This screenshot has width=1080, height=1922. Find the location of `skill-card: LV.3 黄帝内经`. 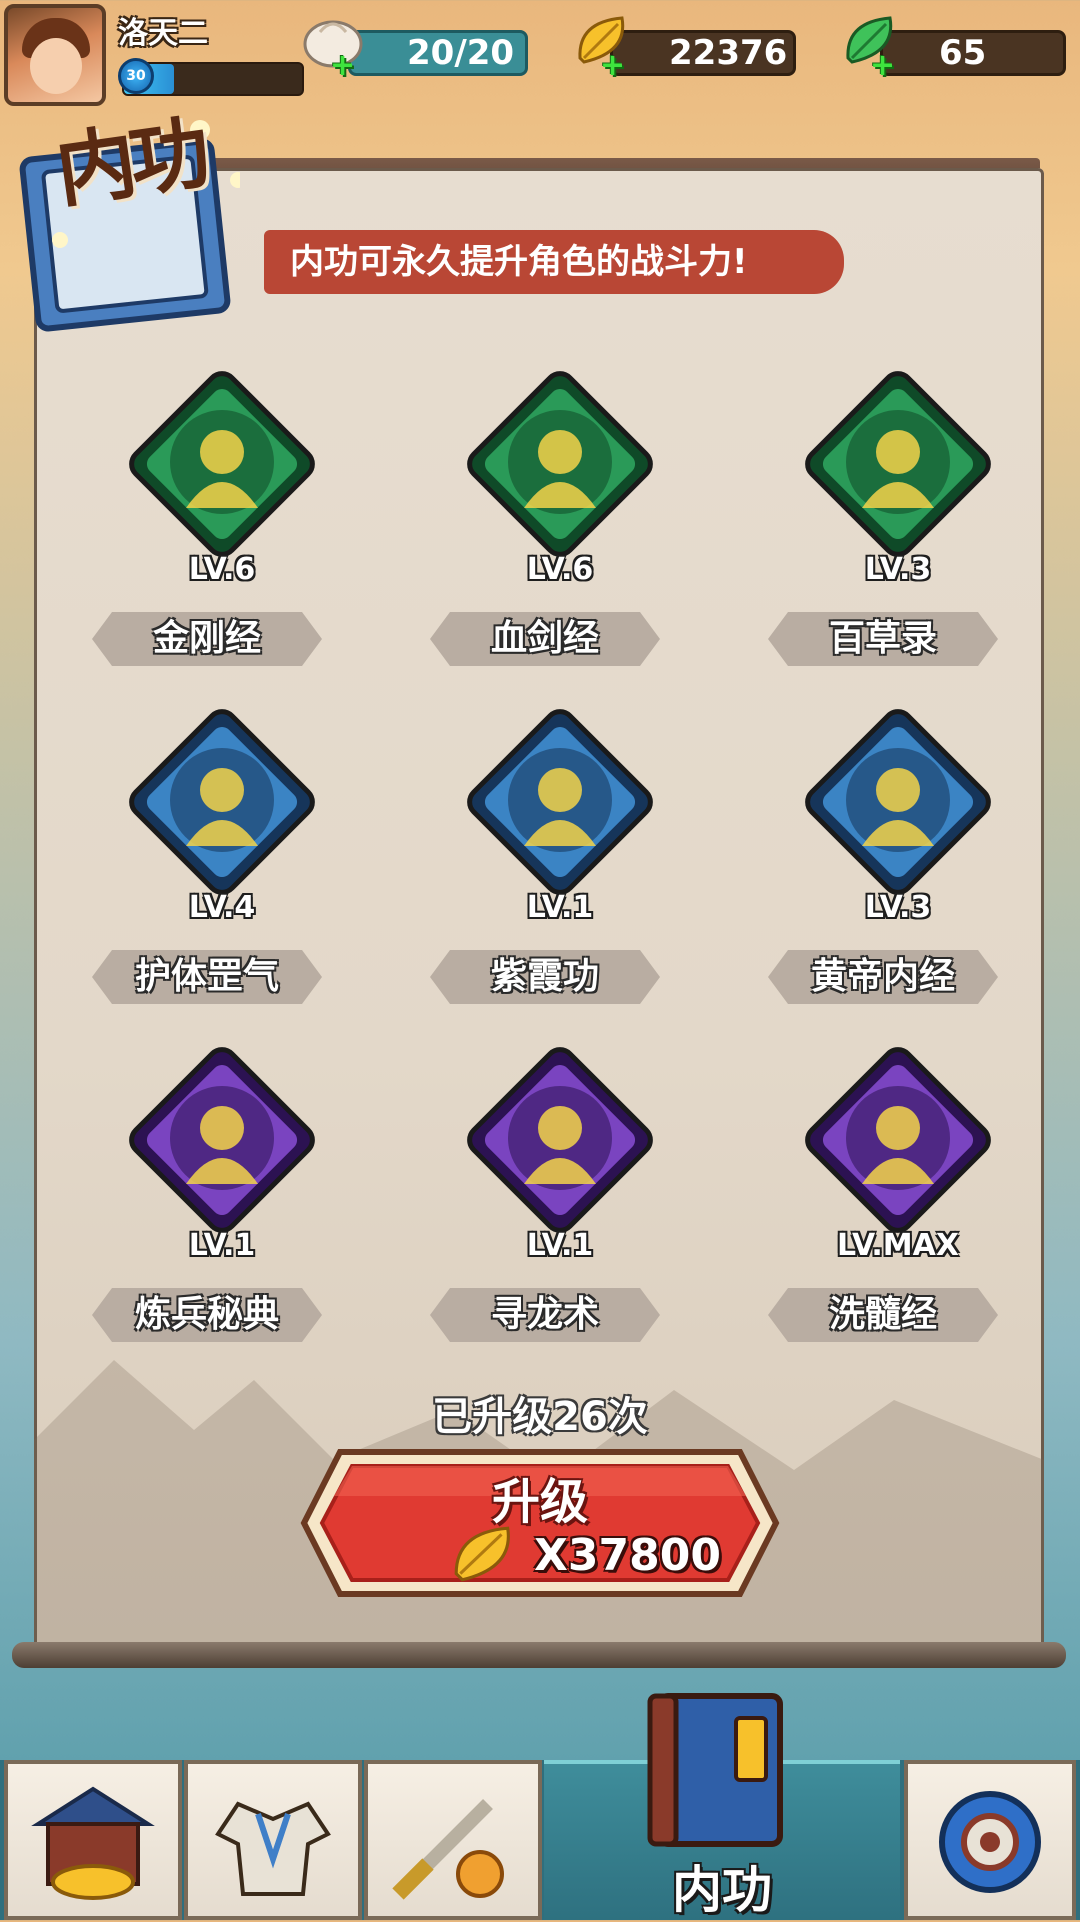

skill-card: LV.3 黄帝内经 is located at coordinates (896, 864).